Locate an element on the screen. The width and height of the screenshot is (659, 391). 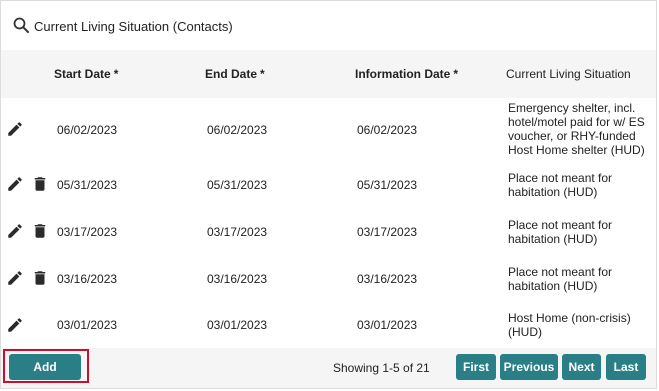
search-icon is located at coordinates (21, 25).